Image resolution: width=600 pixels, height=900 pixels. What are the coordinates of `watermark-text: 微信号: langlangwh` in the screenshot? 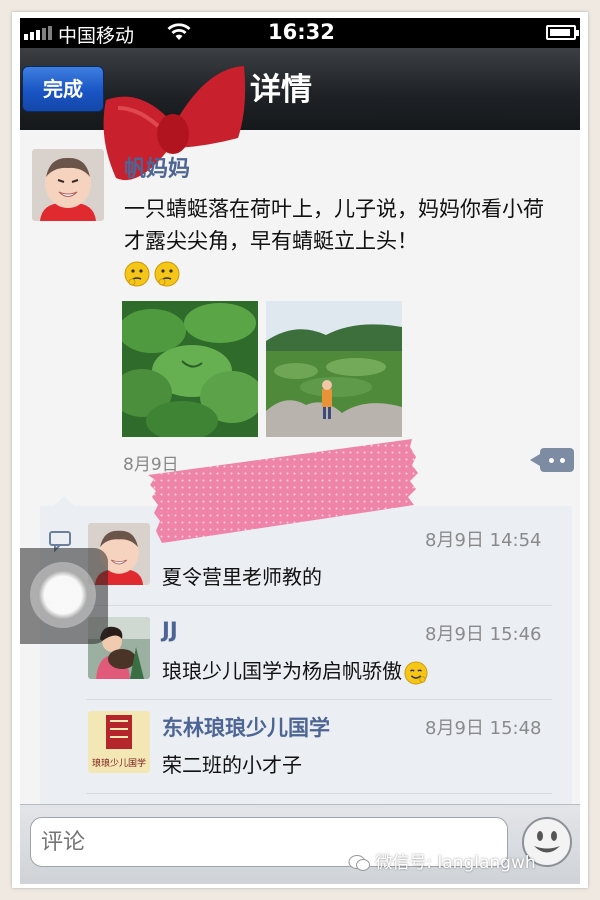 It's located at (455, 863).